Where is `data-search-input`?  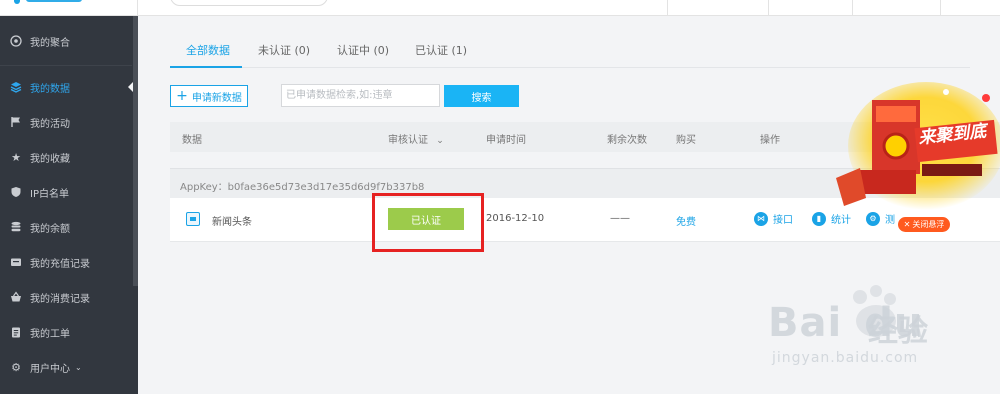
data-search-input is located at coordinates (360, 95).